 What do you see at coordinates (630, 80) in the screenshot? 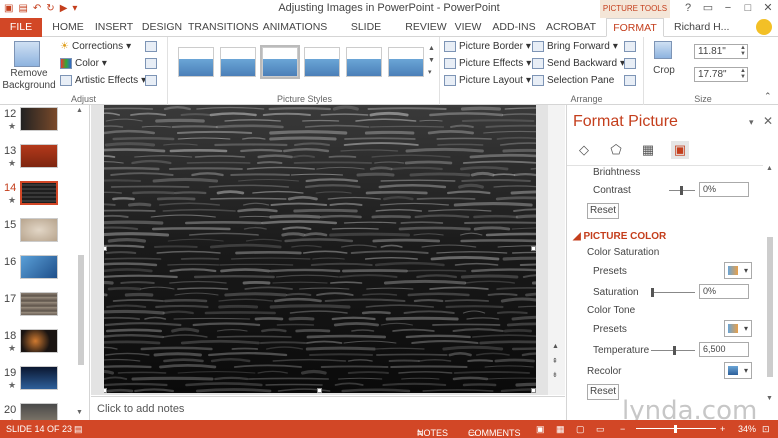
I see `rotate-button` at bounding box center [630, 80].